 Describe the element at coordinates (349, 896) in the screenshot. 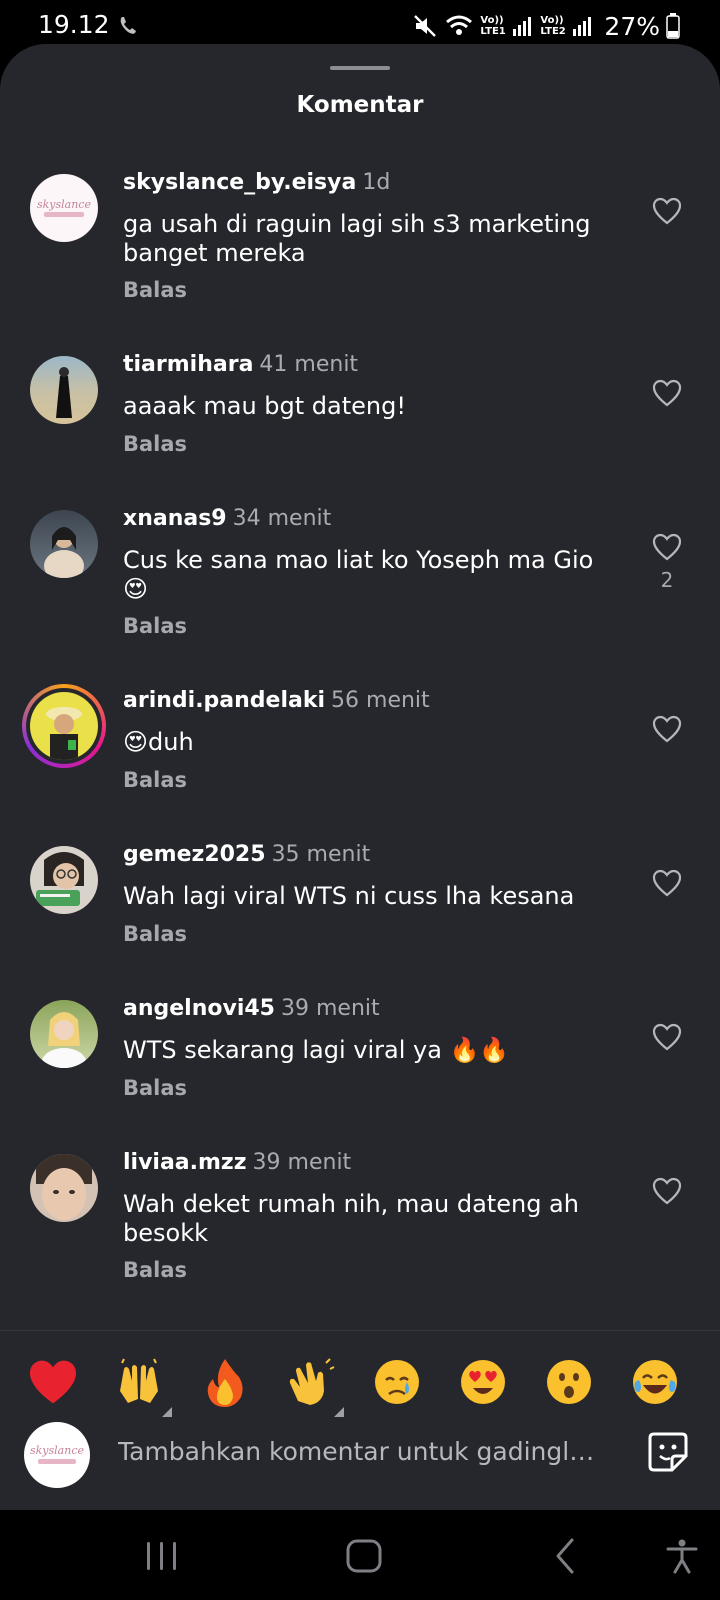

I see `comment-text: Wah lagi viral WTS ni cuss lha kesana` at that location.